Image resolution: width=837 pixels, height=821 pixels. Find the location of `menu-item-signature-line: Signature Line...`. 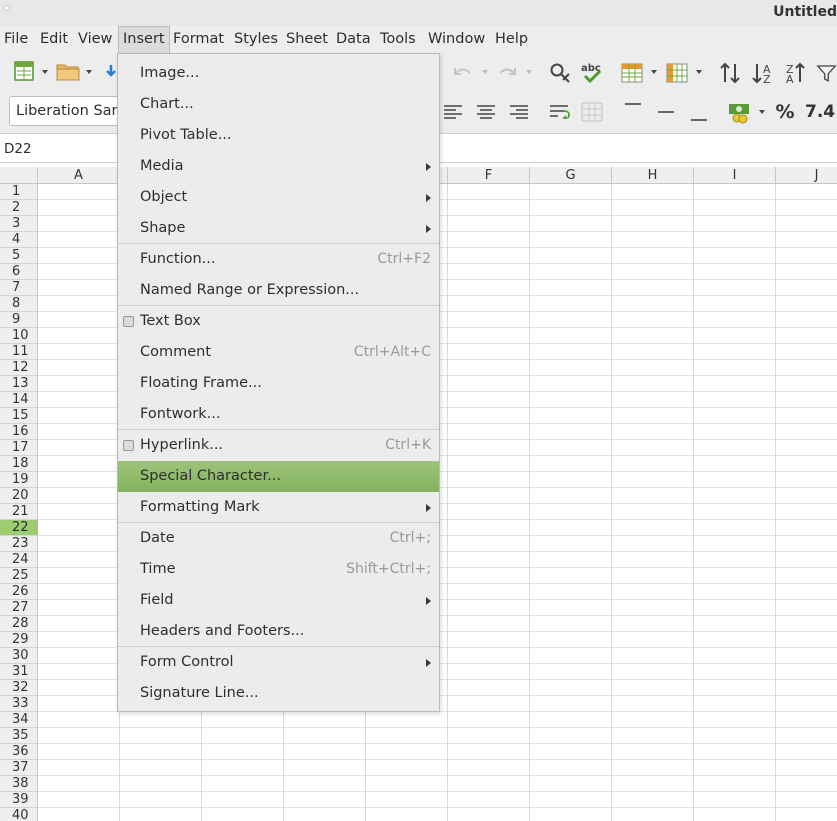

menu-item-signature-line: Signature Line... is located at coordinates (278, 693).